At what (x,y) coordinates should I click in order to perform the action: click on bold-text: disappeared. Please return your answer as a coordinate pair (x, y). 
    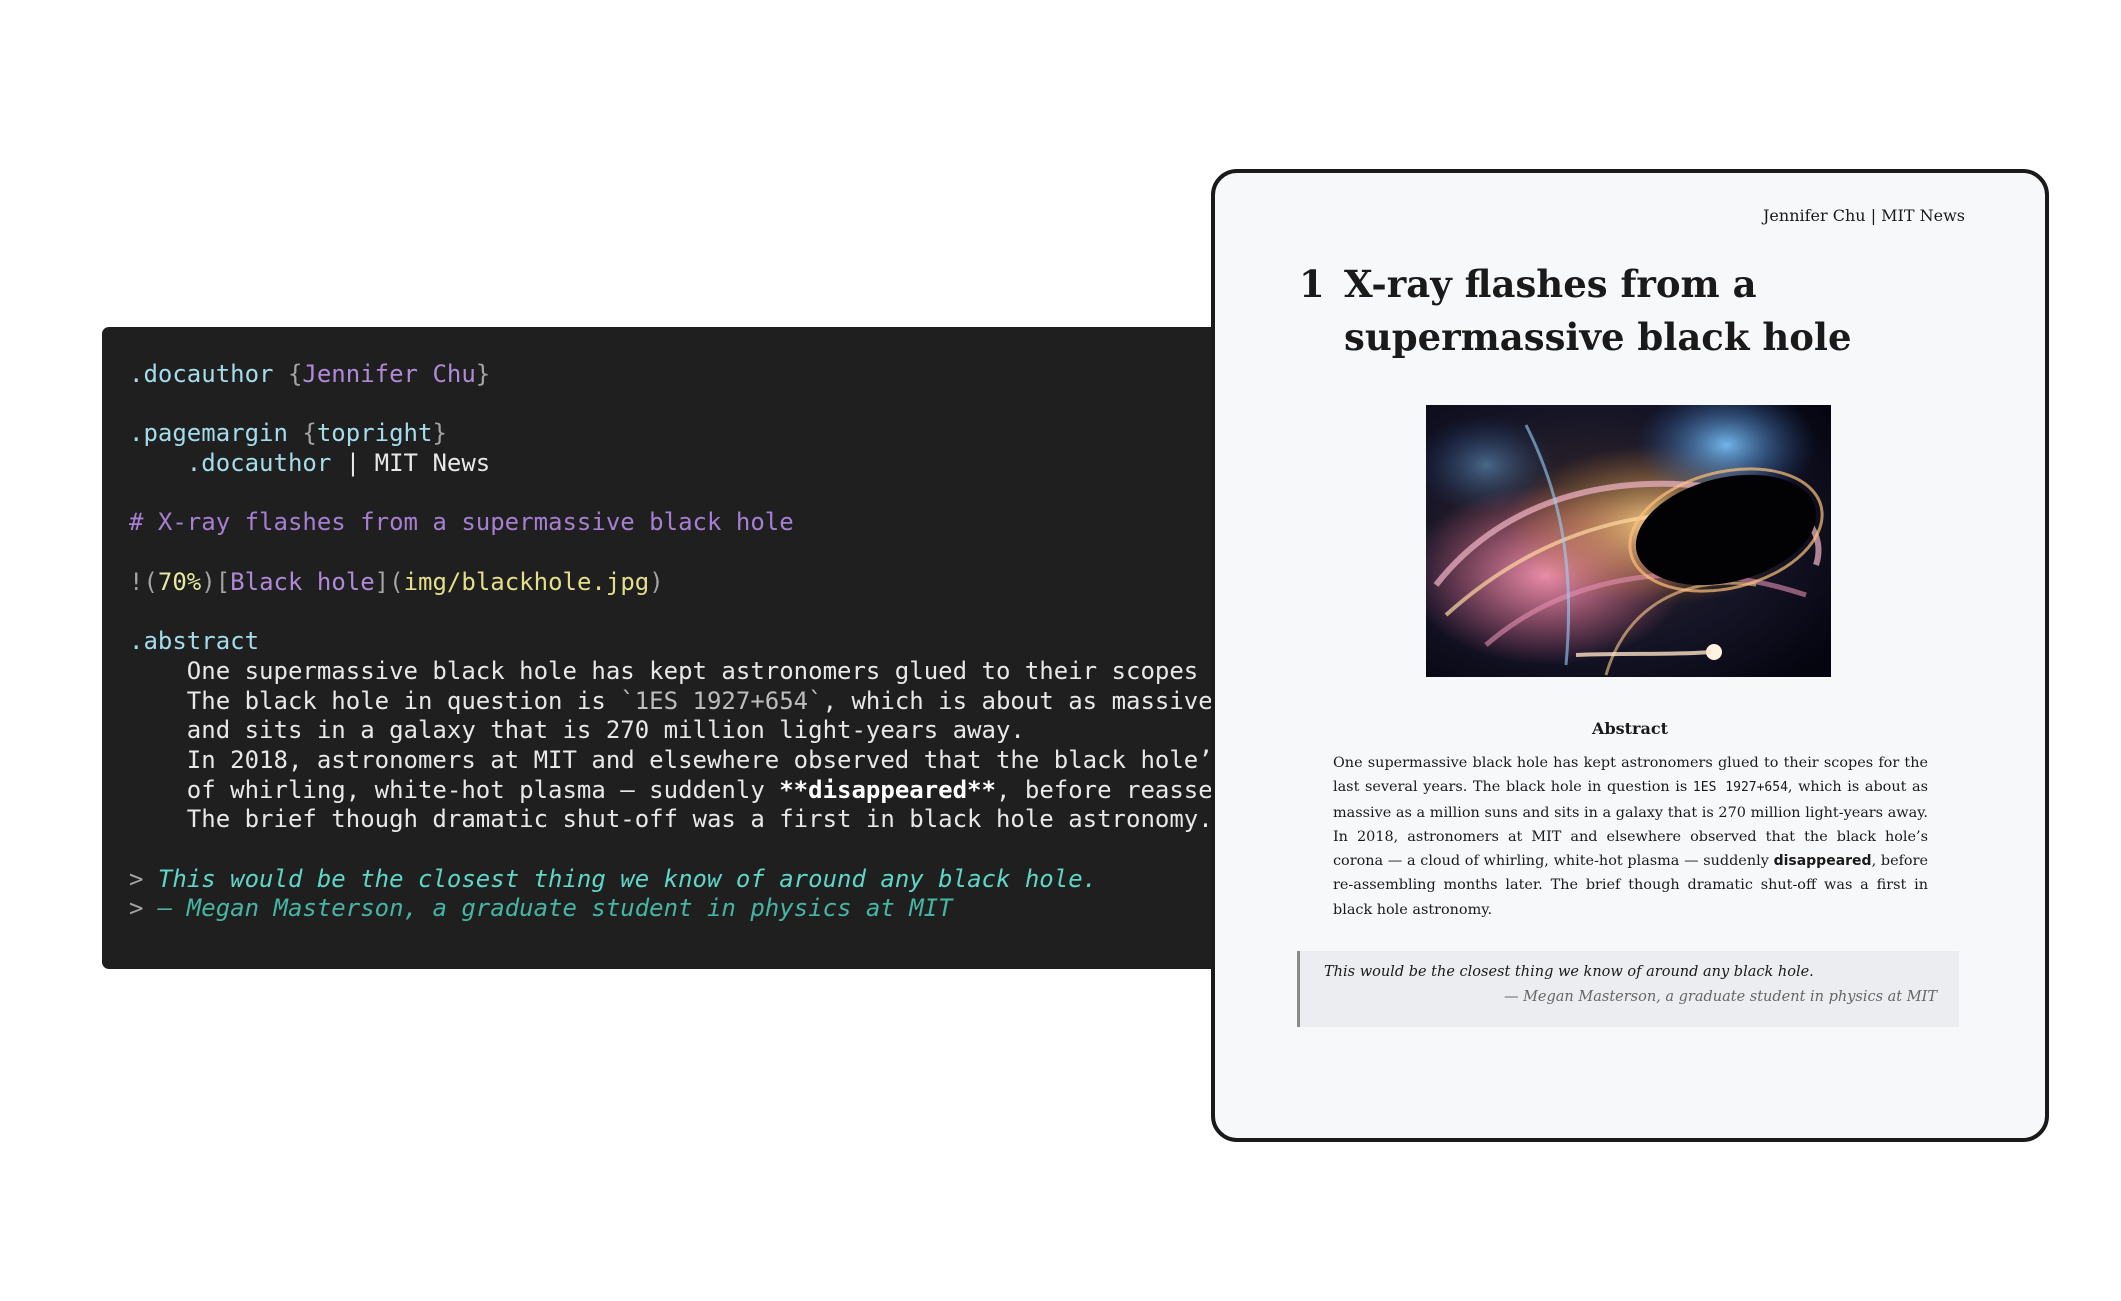
    Looking at the image, I should click on (1822, 861).